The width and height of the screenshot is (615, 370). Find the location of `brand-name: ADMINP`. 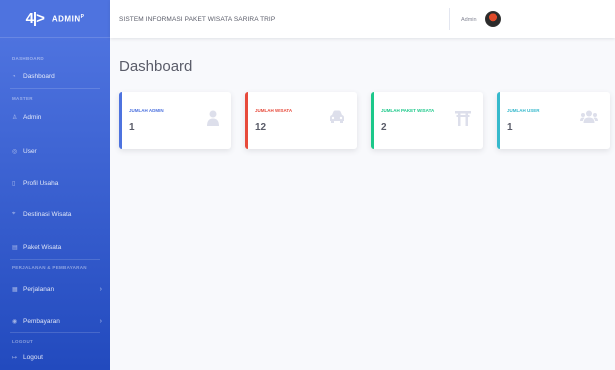

brand-name: ADMINP is located at coordinates (68, 18).